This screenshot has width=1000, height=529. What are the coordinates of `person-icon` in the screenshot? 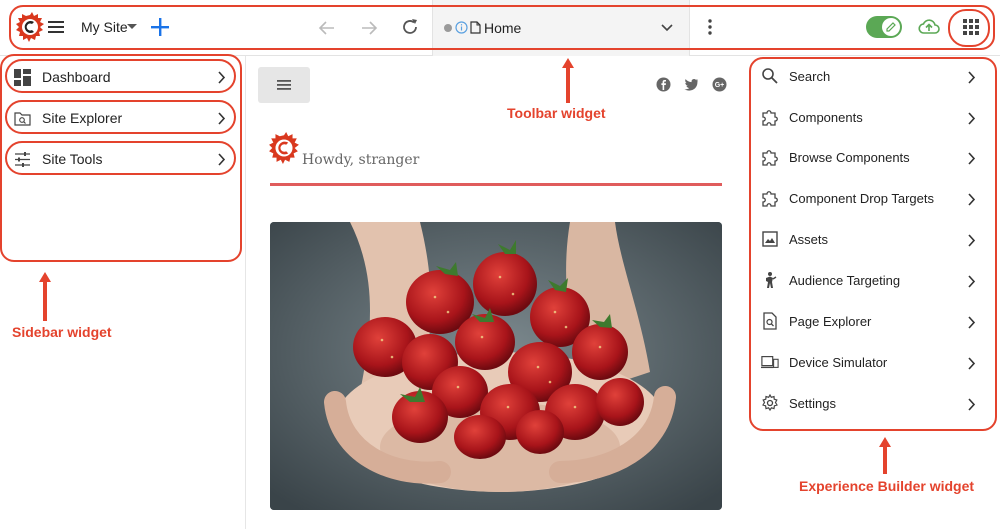 It's located at (771, 280).